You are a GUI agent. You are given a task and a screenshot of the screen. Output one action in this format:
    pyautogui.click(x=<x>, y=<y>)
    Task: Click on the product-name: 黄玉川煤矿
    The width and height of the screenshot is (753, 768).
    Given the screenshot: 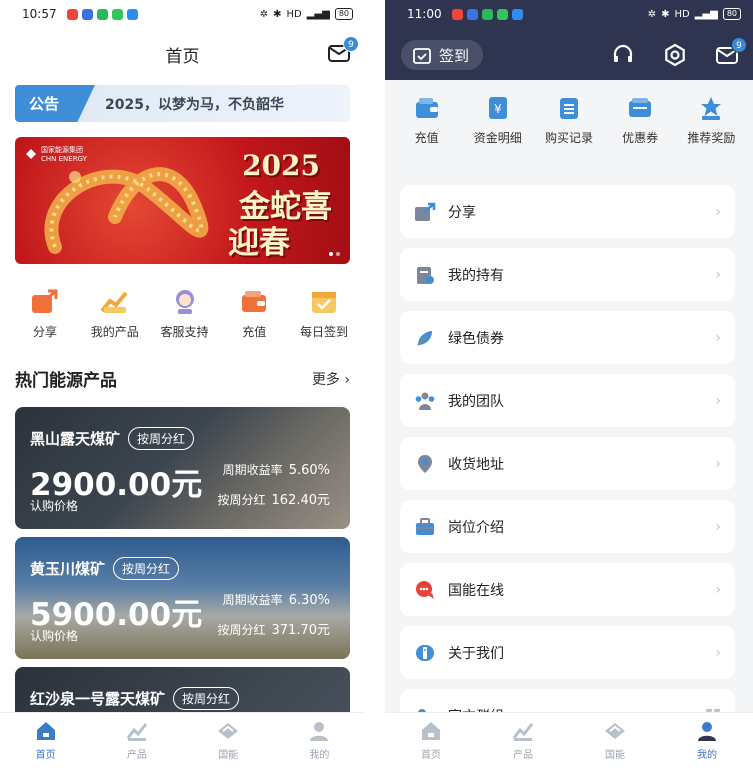 What is the action you would take?
    pyautogui.click(x=68, y=569)
    